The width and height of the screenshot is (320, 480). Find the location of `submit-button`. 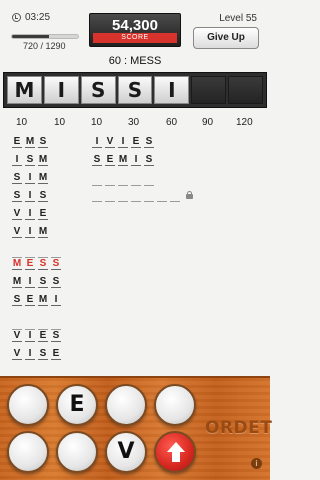

submit-button is located at coordinates (175, 452).